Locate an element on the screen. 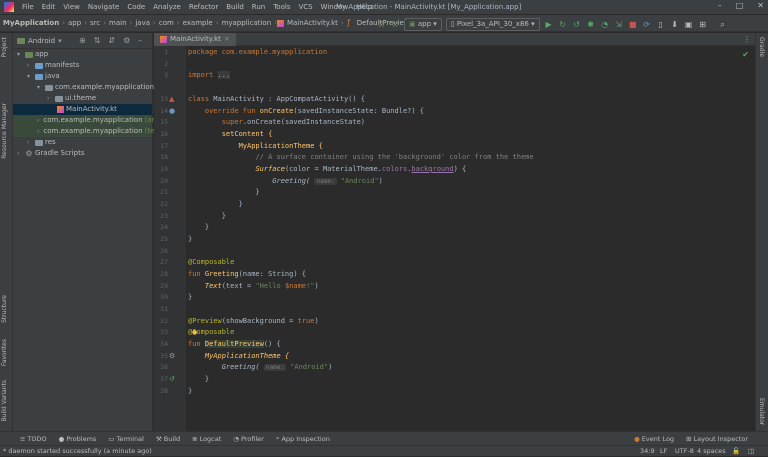 The image size is (768, 457). menu-refactor: Refactor is located at coordinates (203, 7).